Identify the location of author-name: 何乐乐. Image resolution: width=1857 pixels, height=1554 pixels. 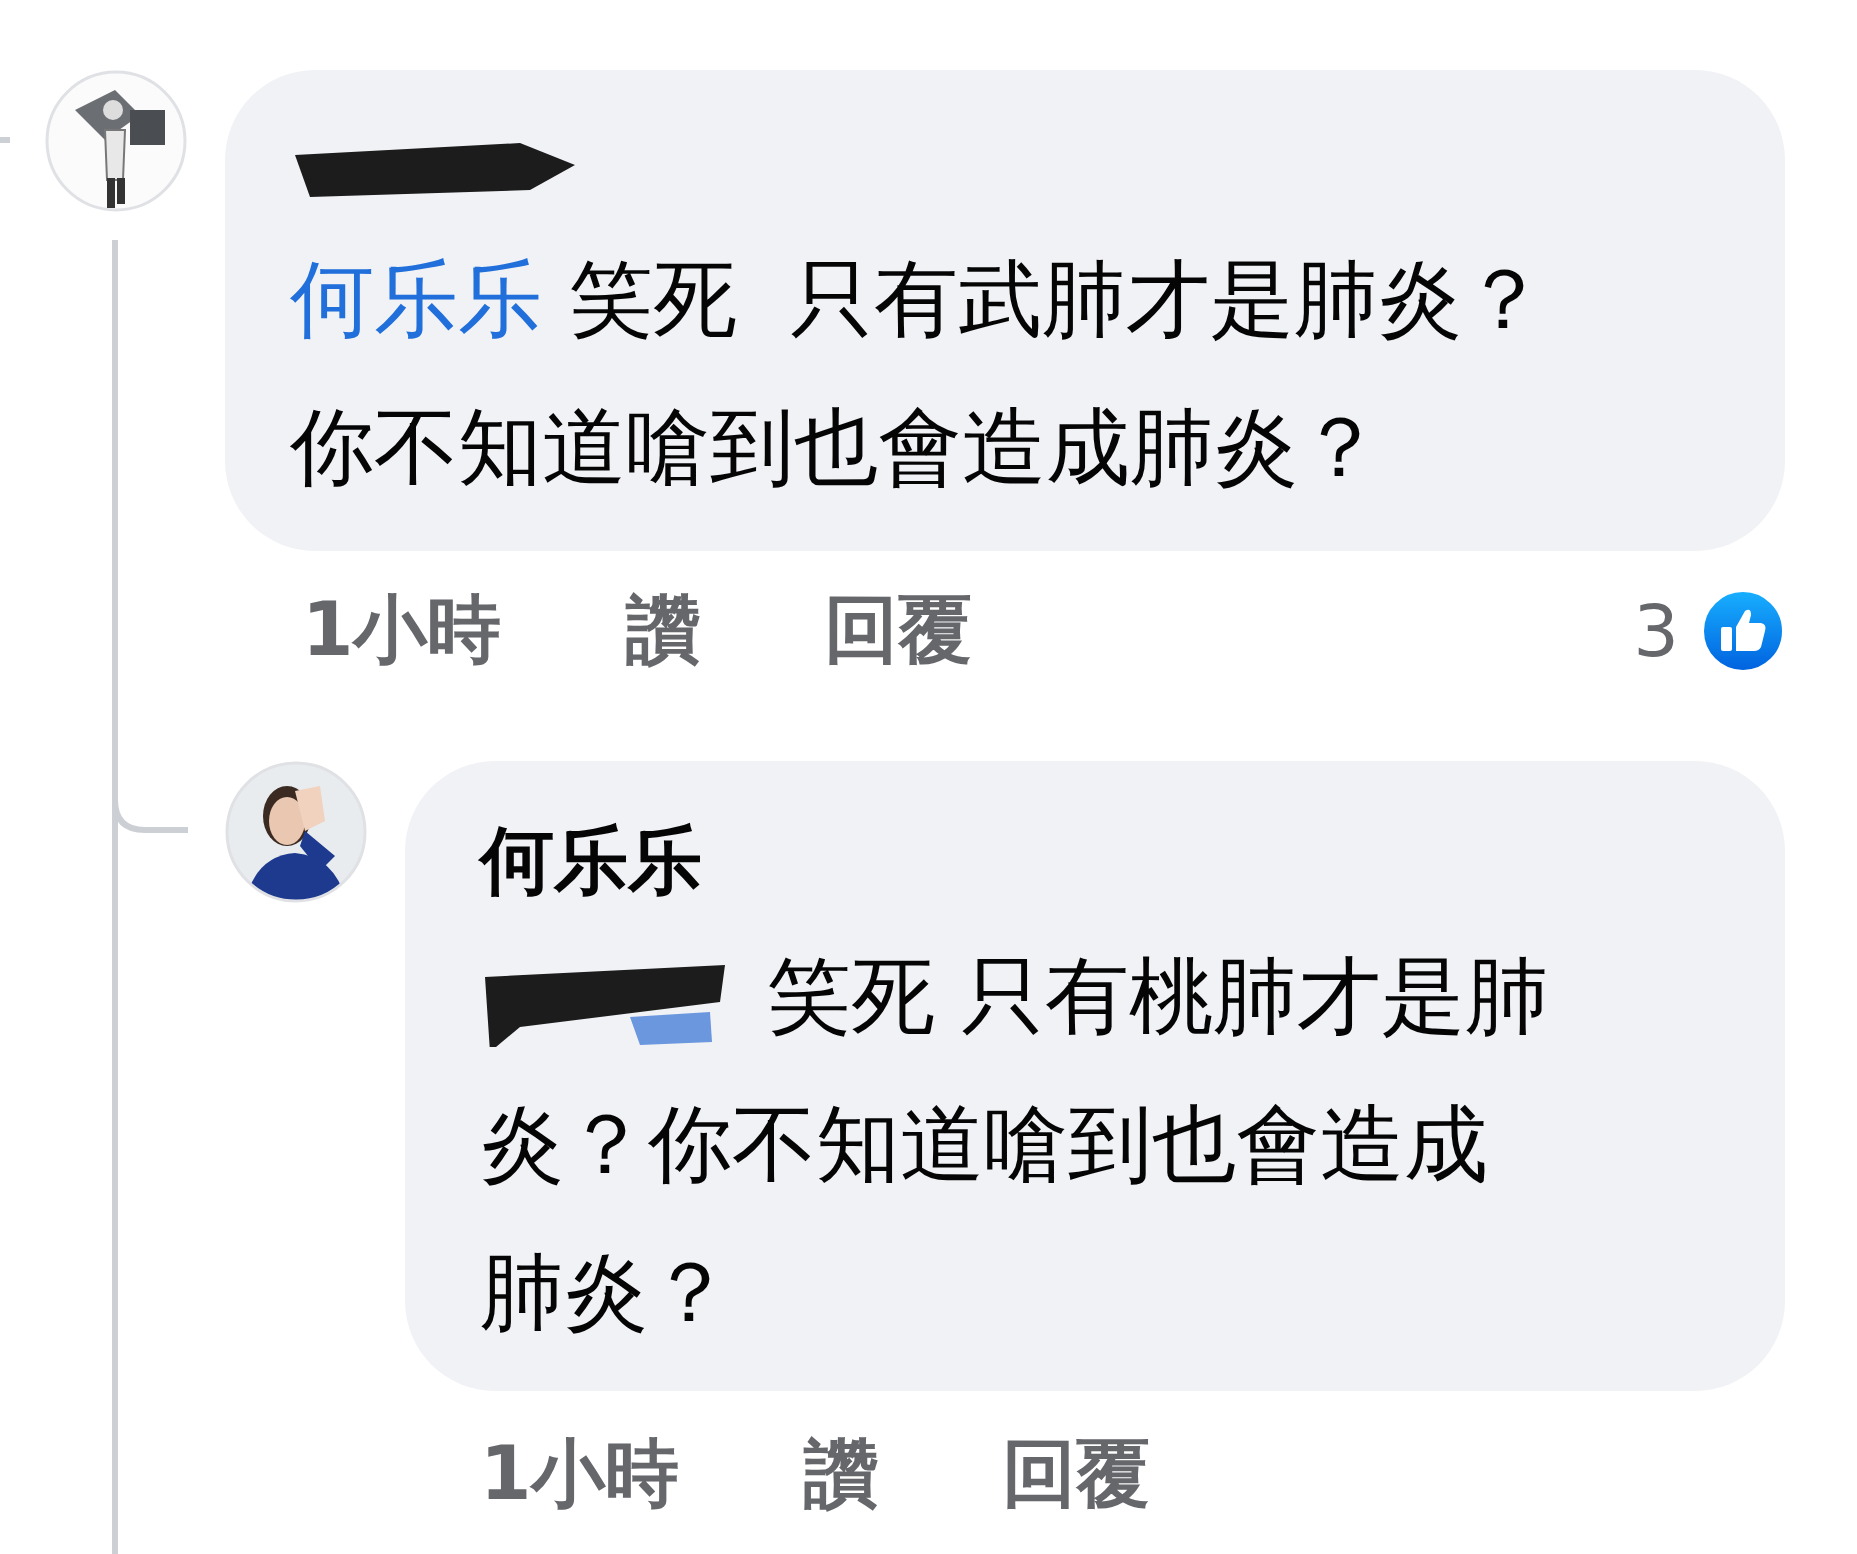
(591, 861).